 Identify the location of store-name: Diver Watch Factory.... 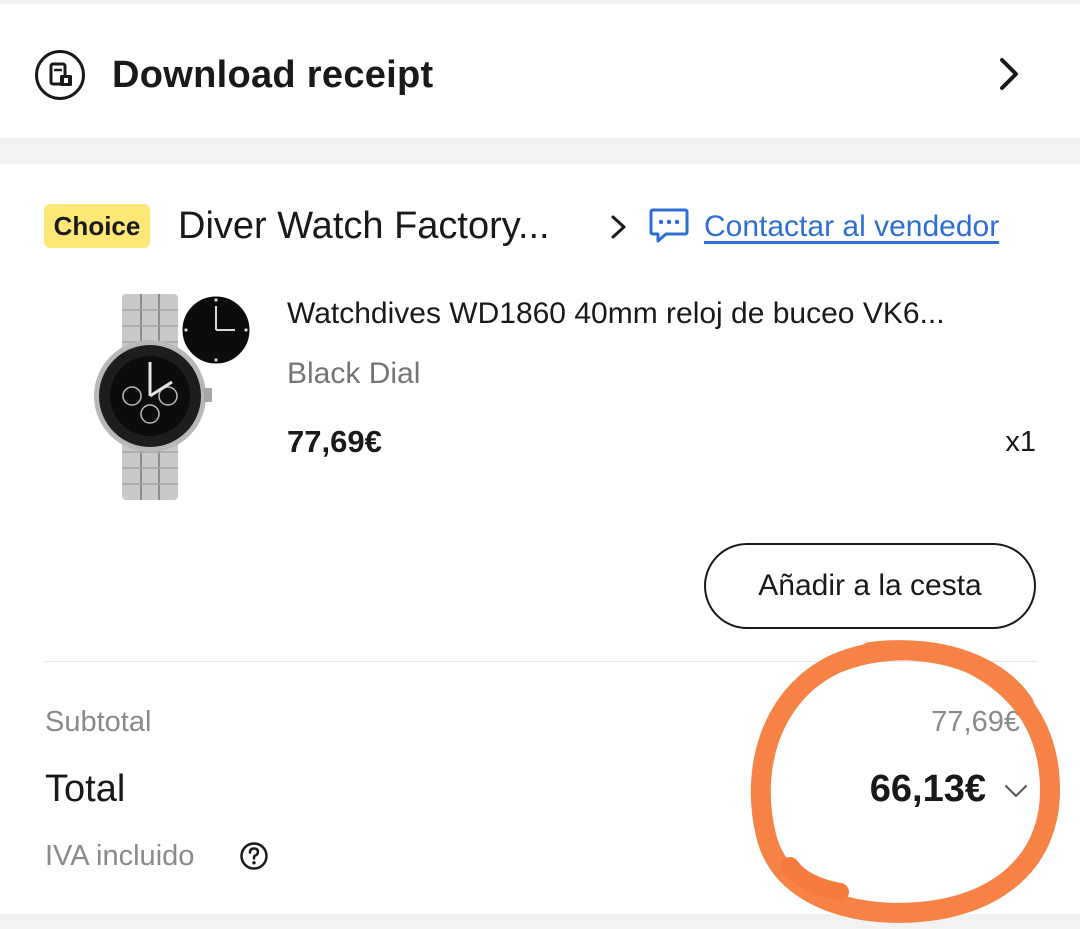
(364, 226).